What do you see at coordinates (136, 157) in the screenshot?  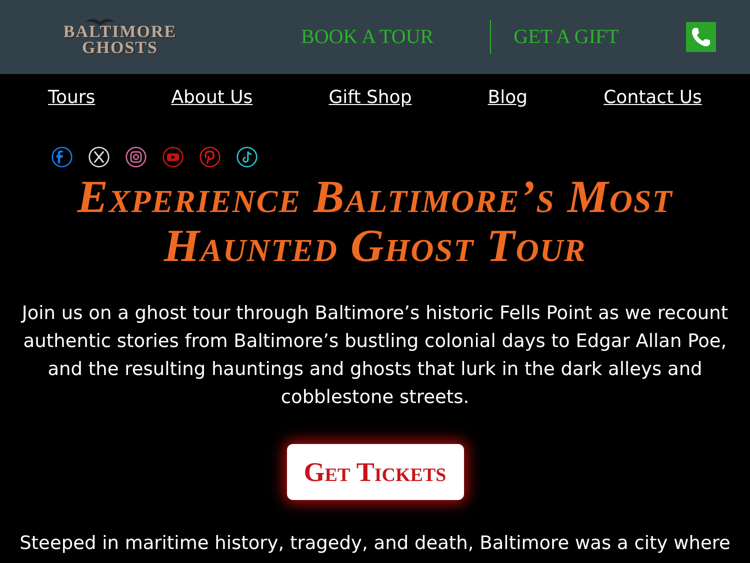 I see `instagram-icon` at bounding box center [136, 157].